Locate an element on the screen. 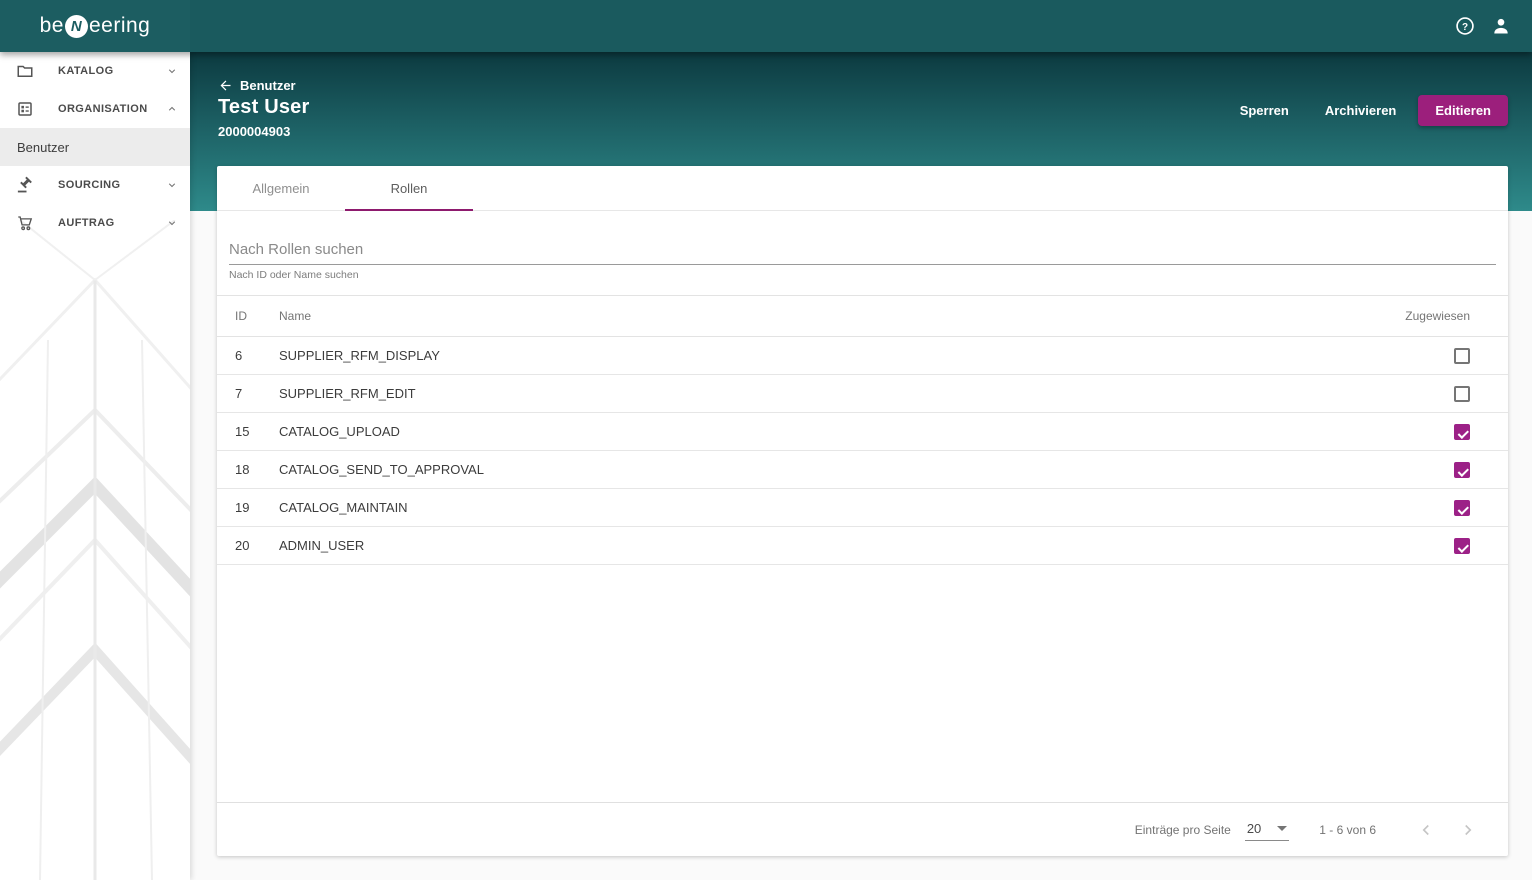 This screenshot has width=1532, height=880. role-name: SUPPLIER_RFM_EDIT is located at coordinates (347, 393).